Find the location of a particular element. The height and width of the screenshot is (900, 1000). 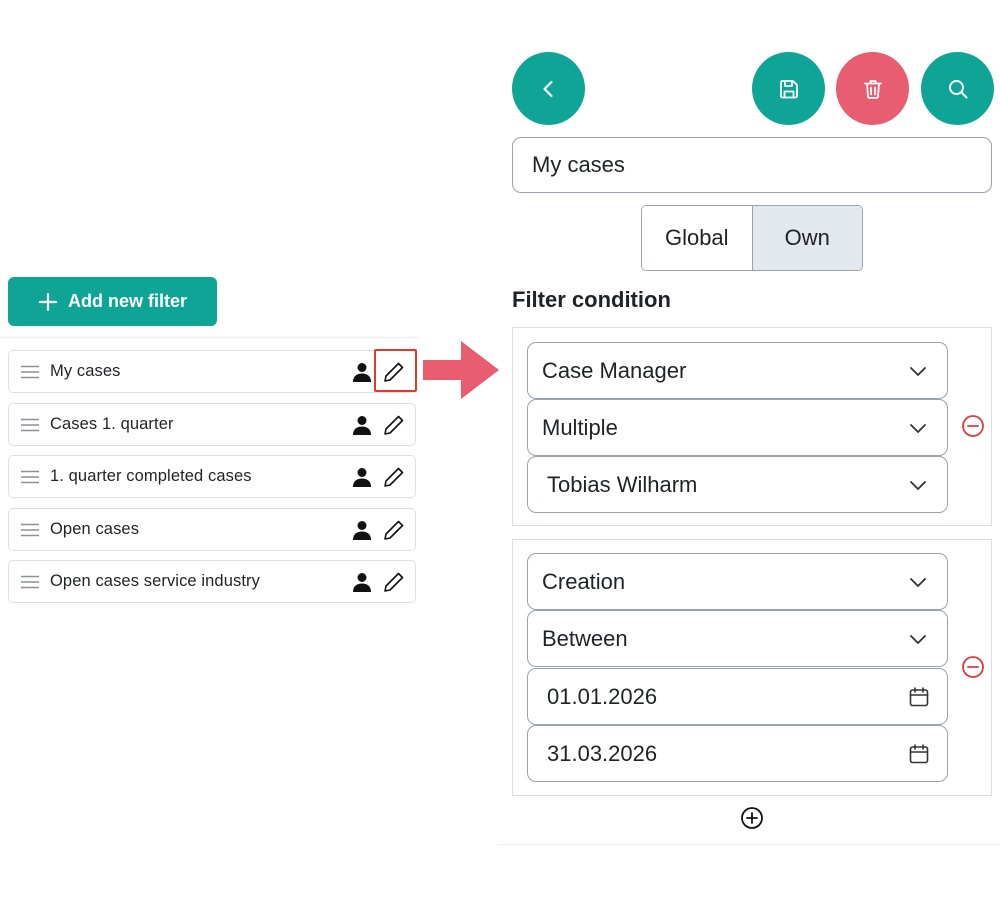

condition-group: Creation Between 01.01.2026 31.03.2026 is located at coordinates (752, 667).